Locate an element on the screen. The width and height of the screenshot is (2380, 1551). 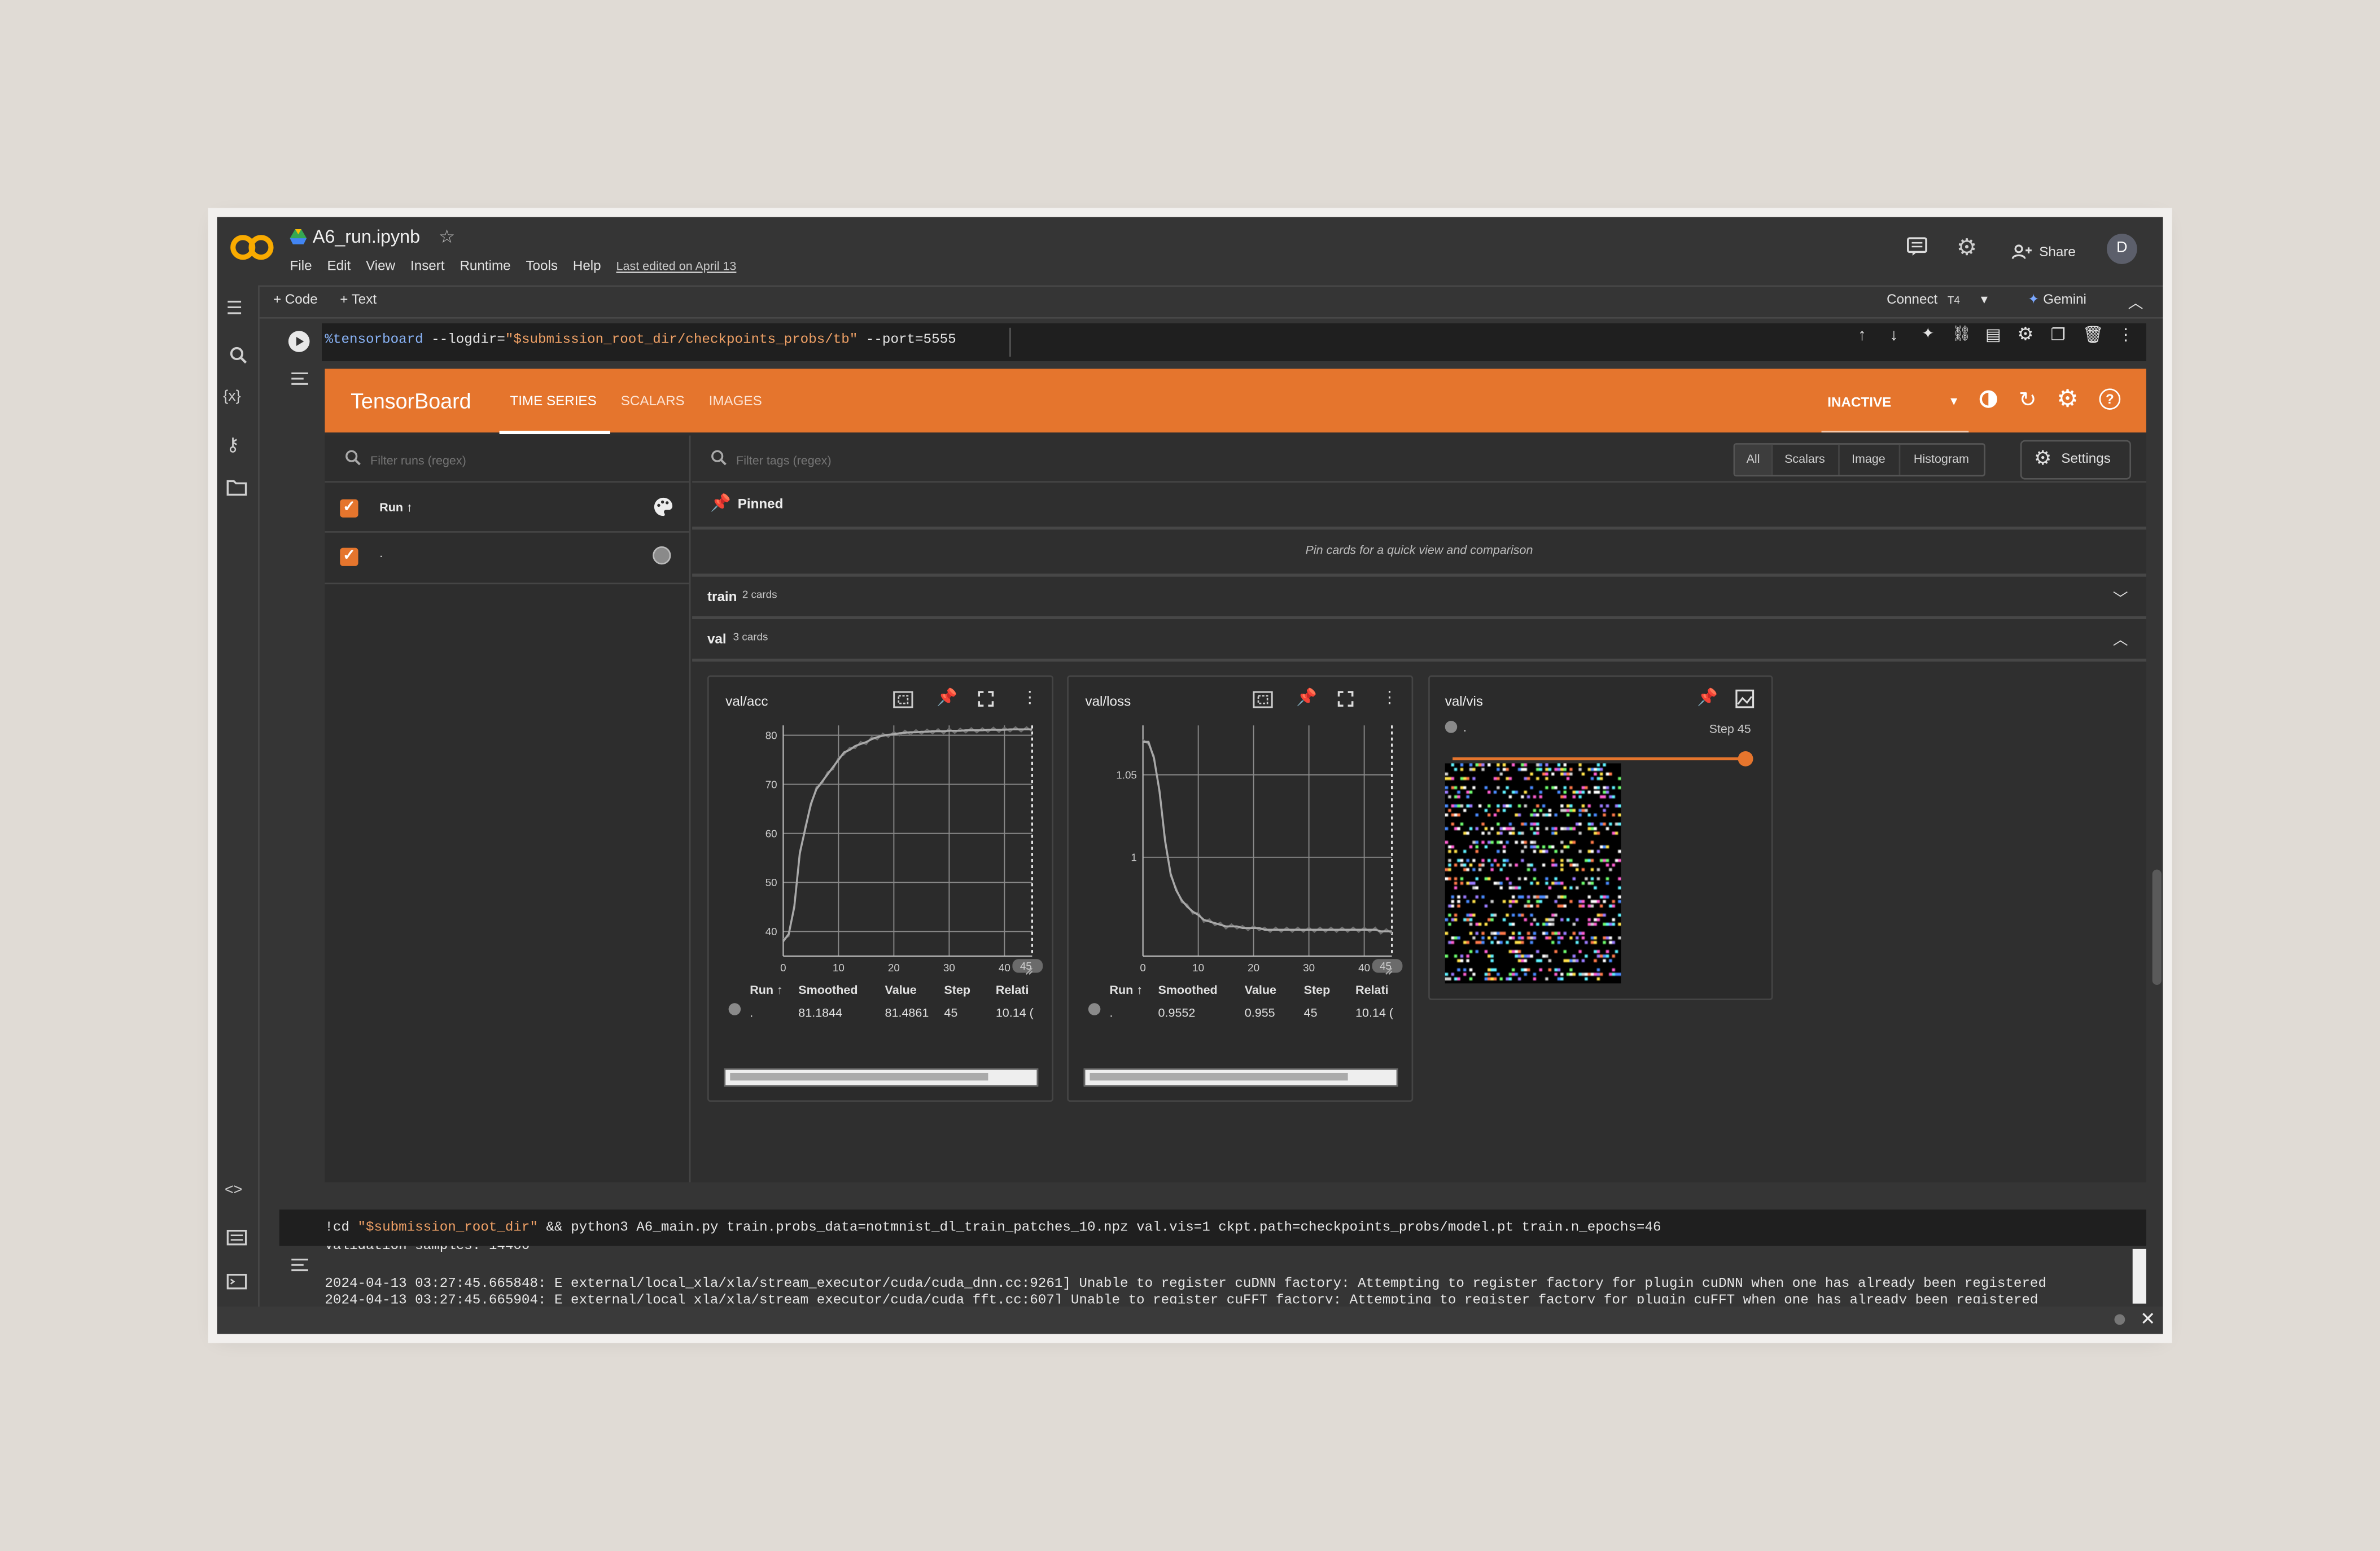
output-scrollbar is located at coordinates (2139, 1276).